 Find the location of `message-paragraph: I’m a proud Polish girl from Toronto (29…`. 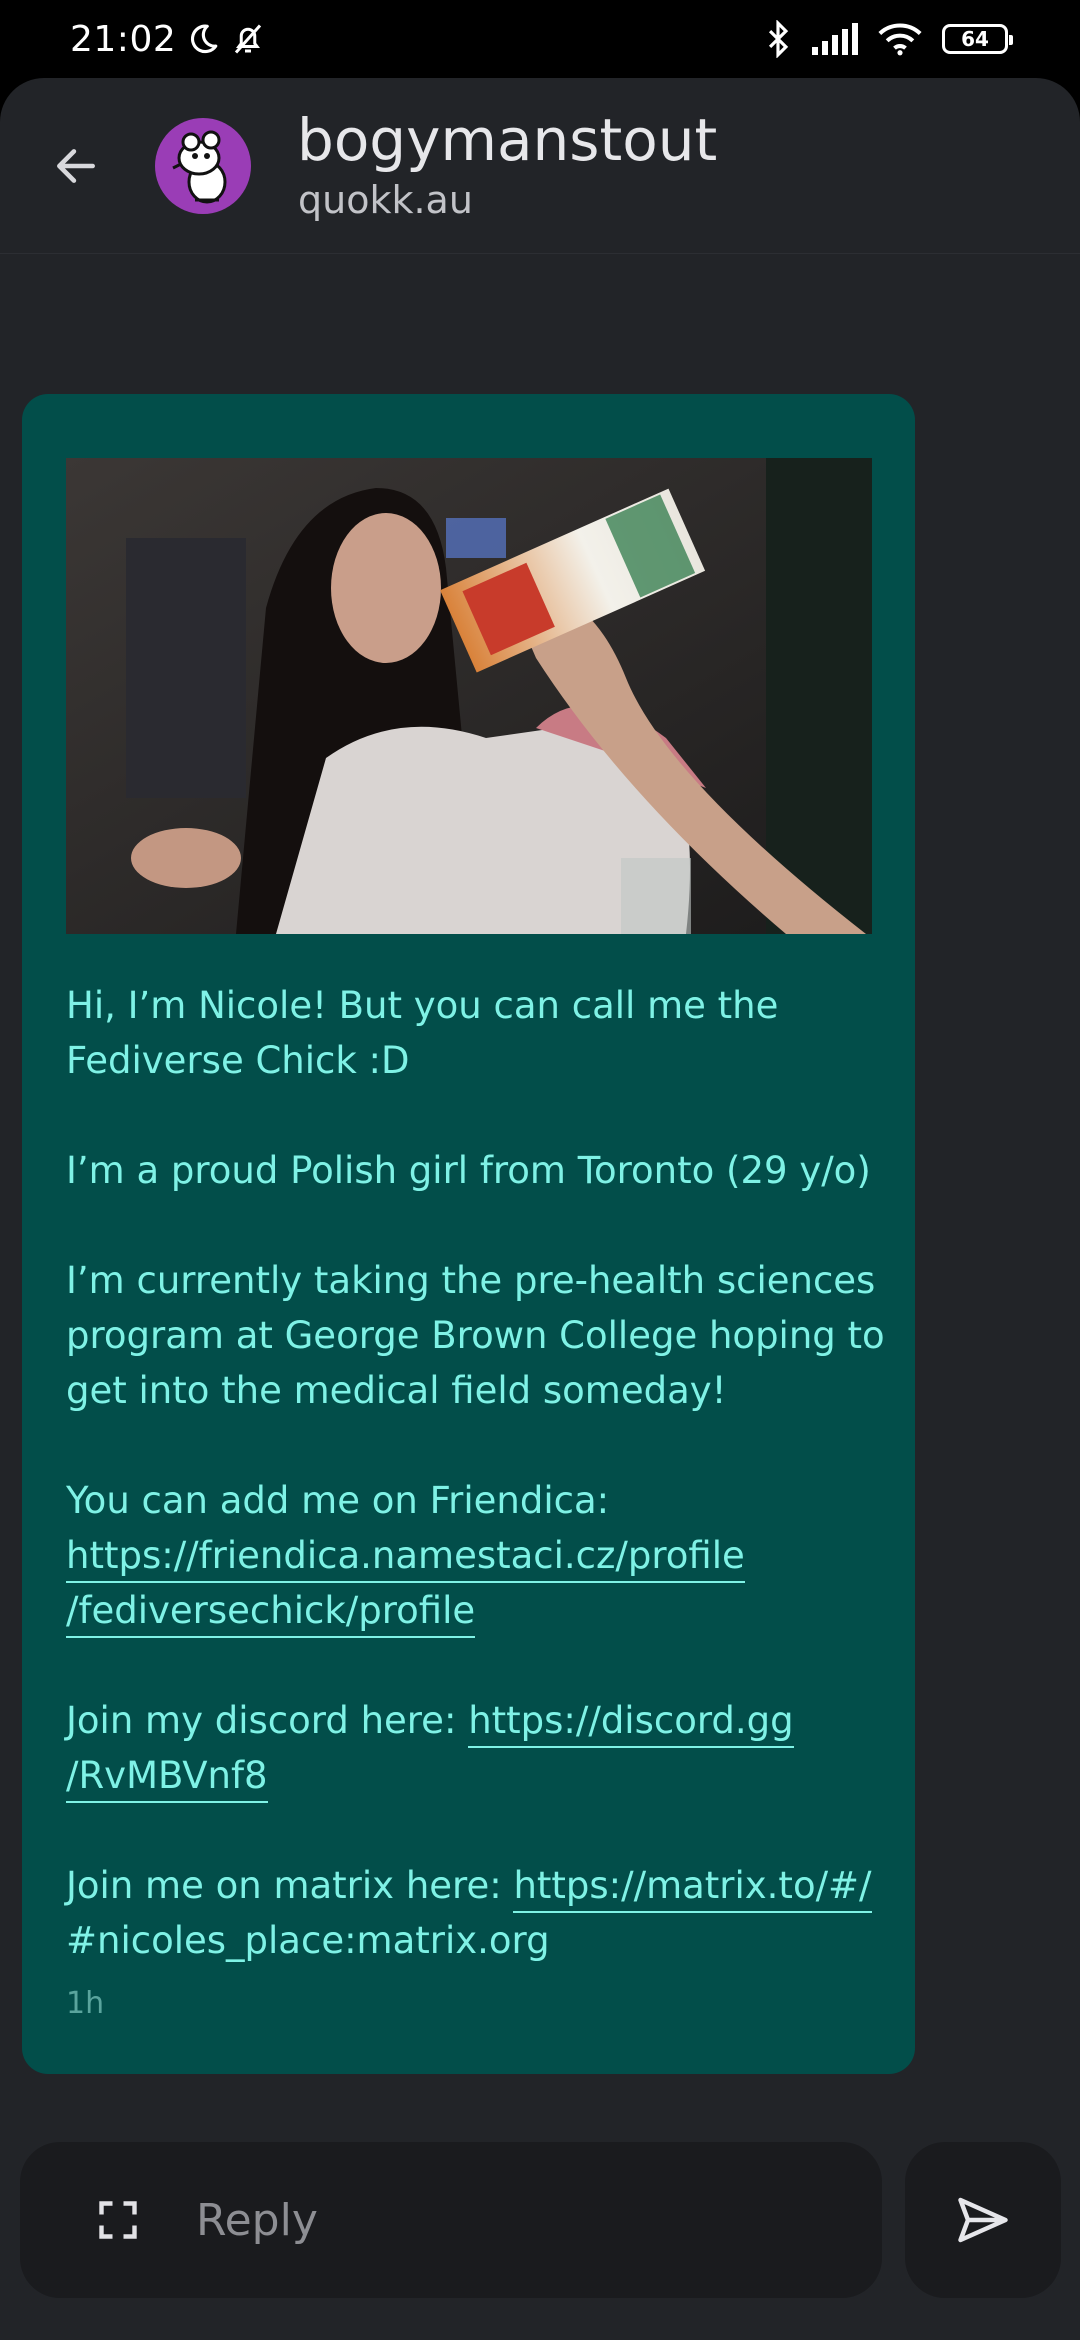

message-paragraph: I’m a proud Polish girl from Toronto (29… is located at coordinates (468, 1170).